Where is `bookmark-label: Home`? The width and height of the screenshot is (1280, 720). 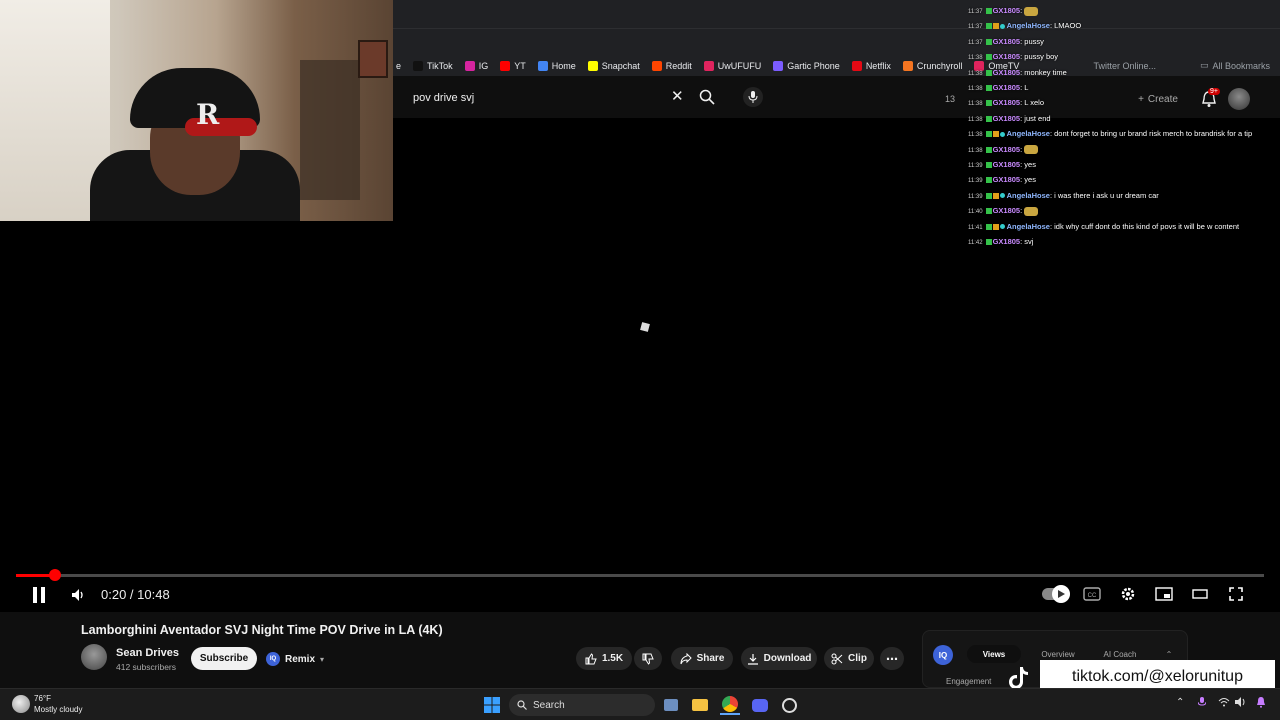 bookmark-label: Home is located at coordinates (563, 66).